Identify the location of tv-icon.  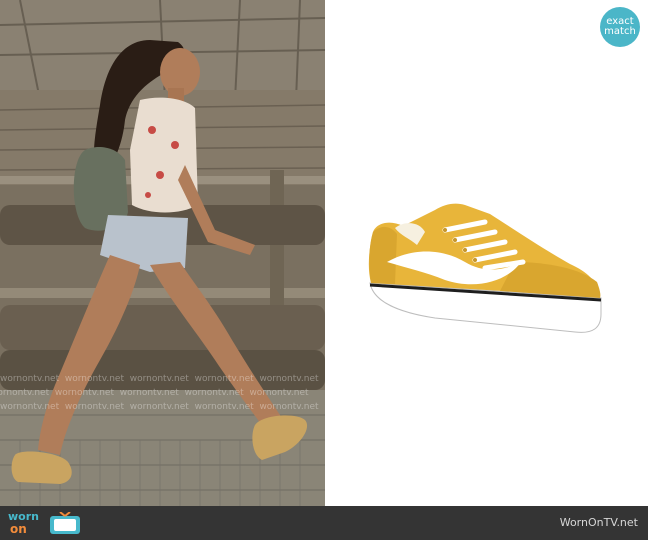
(65, 523).